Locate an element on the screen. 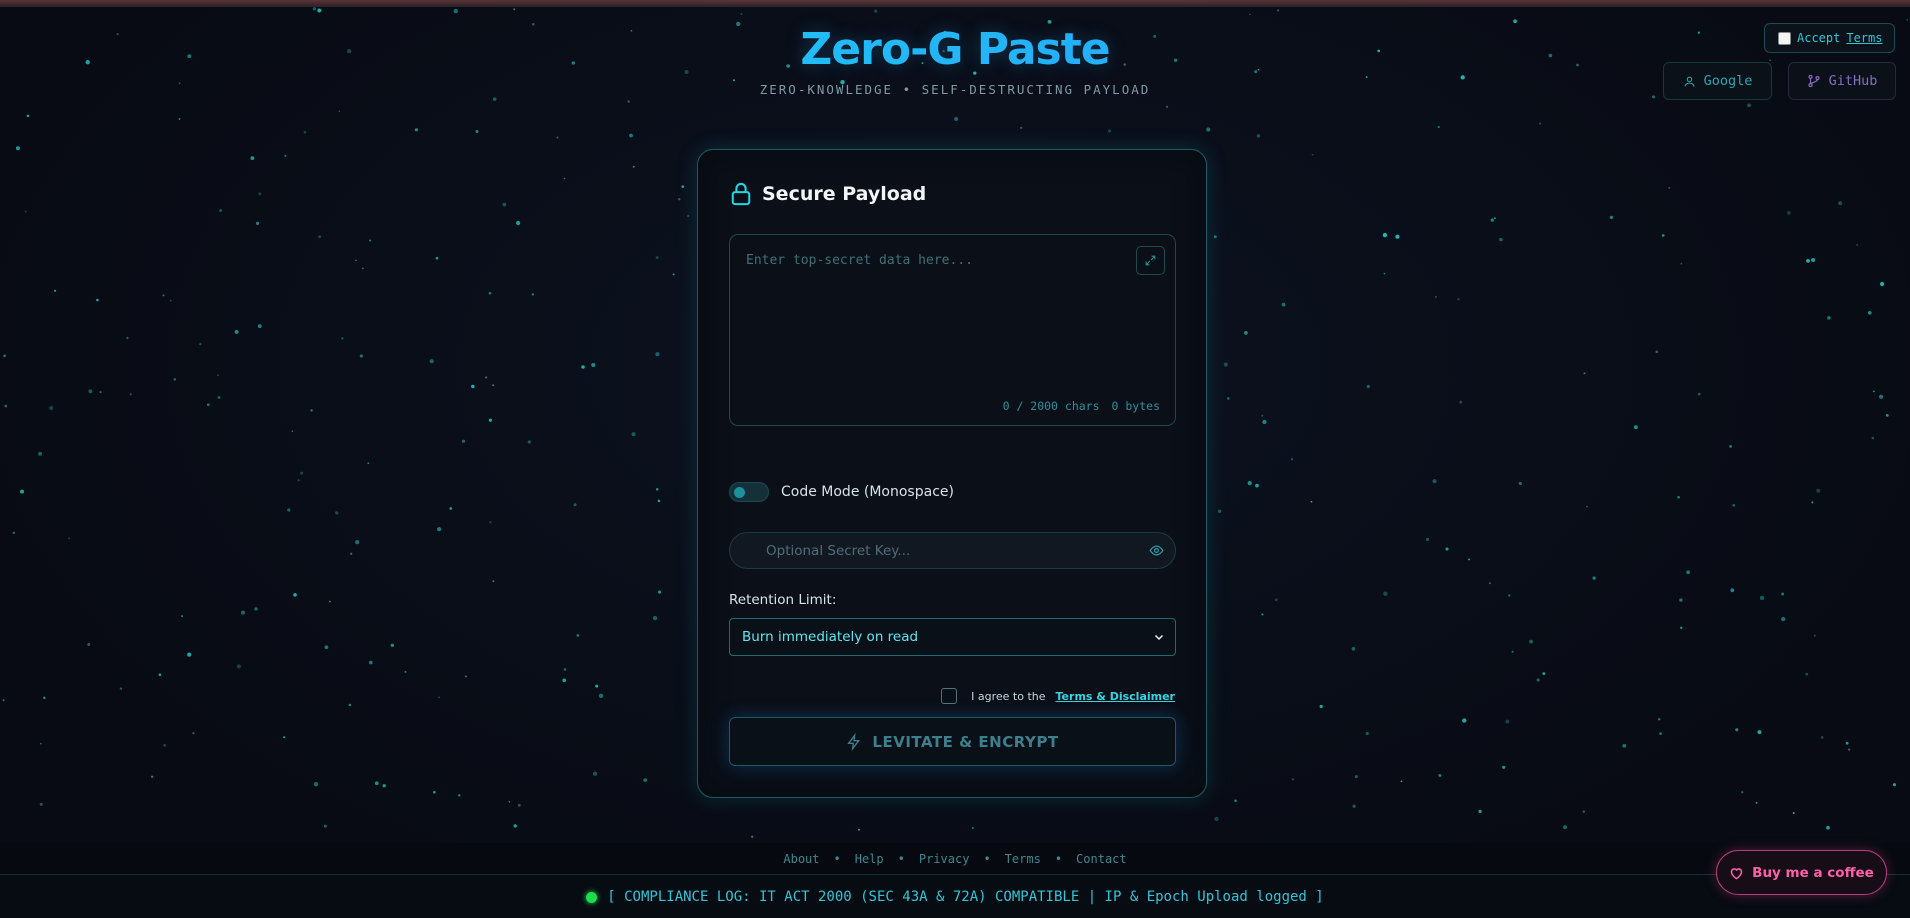  footer-link-privacy: Privacy is located at coordinates (944, 859).